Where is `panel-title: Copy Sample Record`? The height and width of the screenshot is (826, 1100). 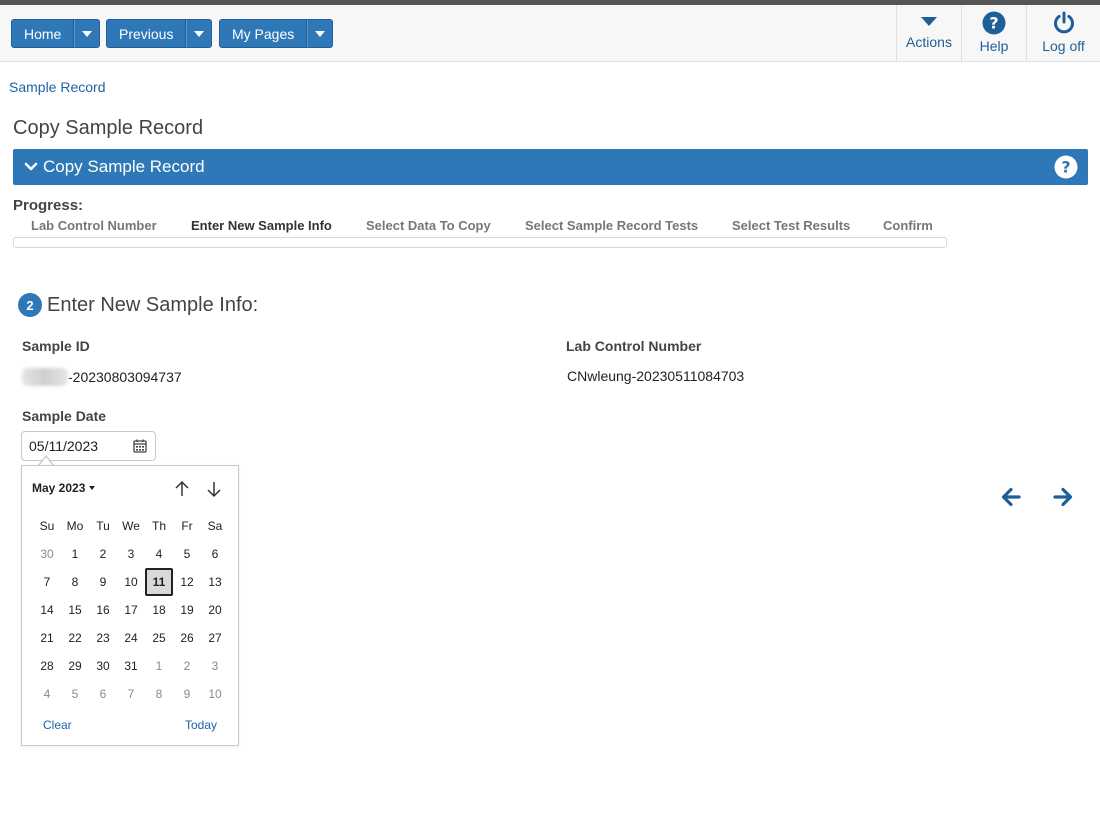 panel-title: Copy Sample Record is located at coordinates (124, 166).